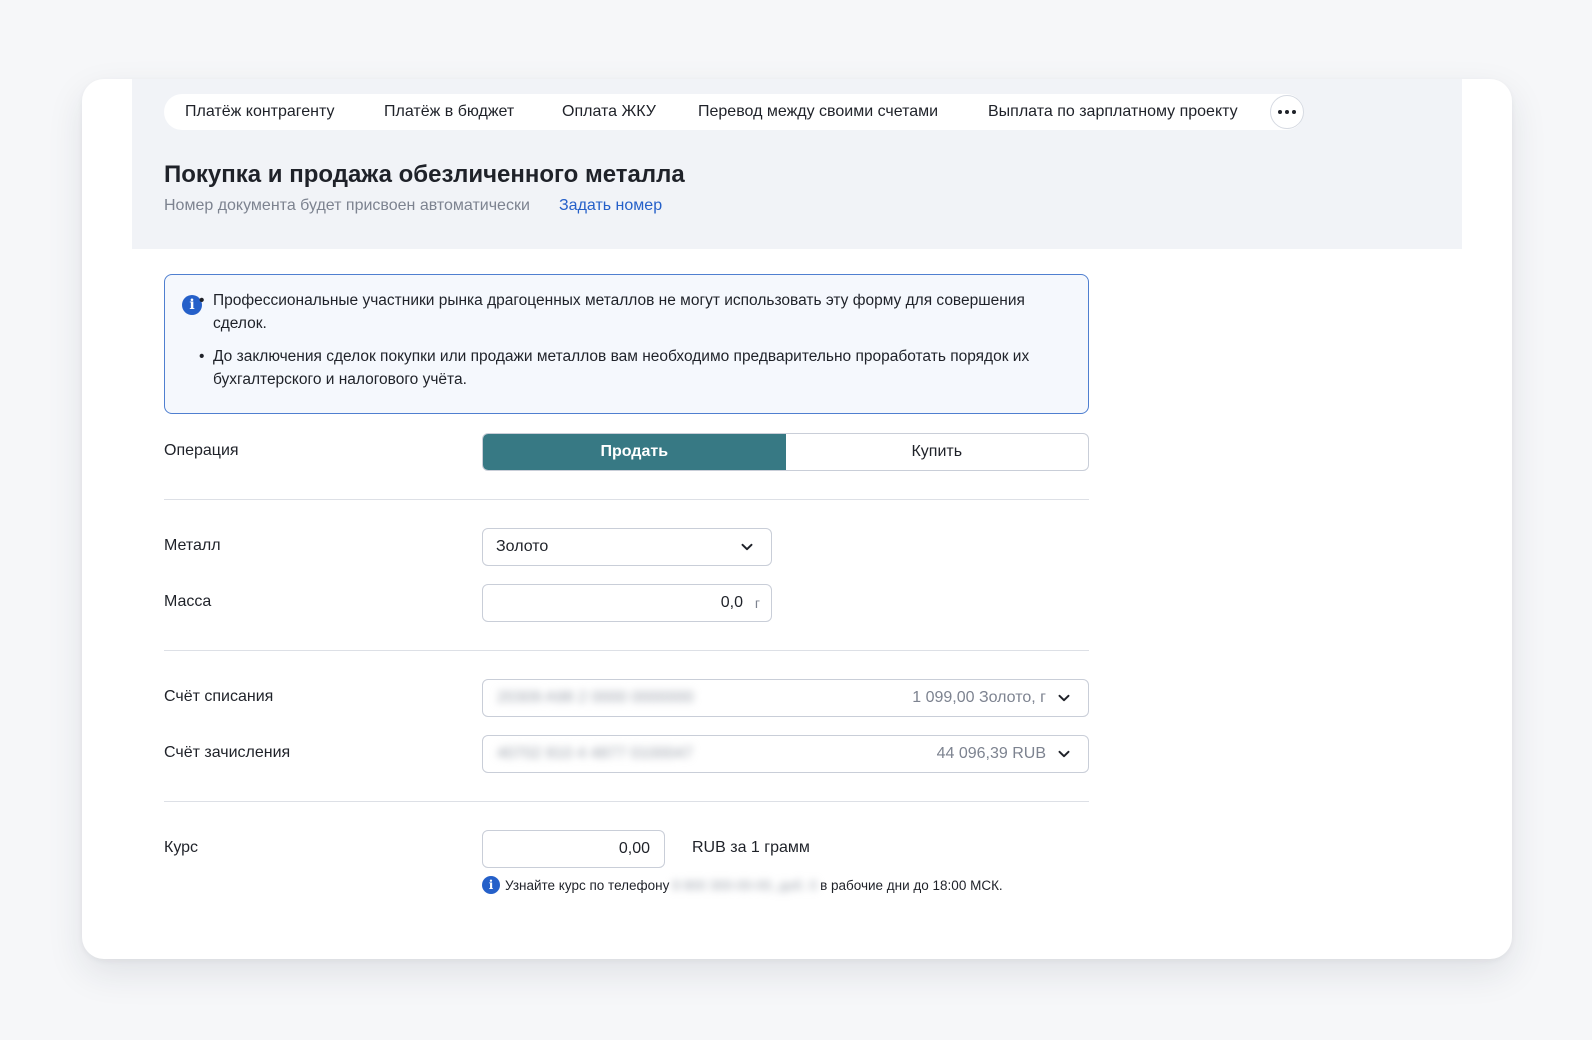 This screenshot has height=1040, width=1592. Describe the element at coordinates (587, 885) in the screenshot. I see `rate-hint-text: Узнайте курс по телефону` at that location.